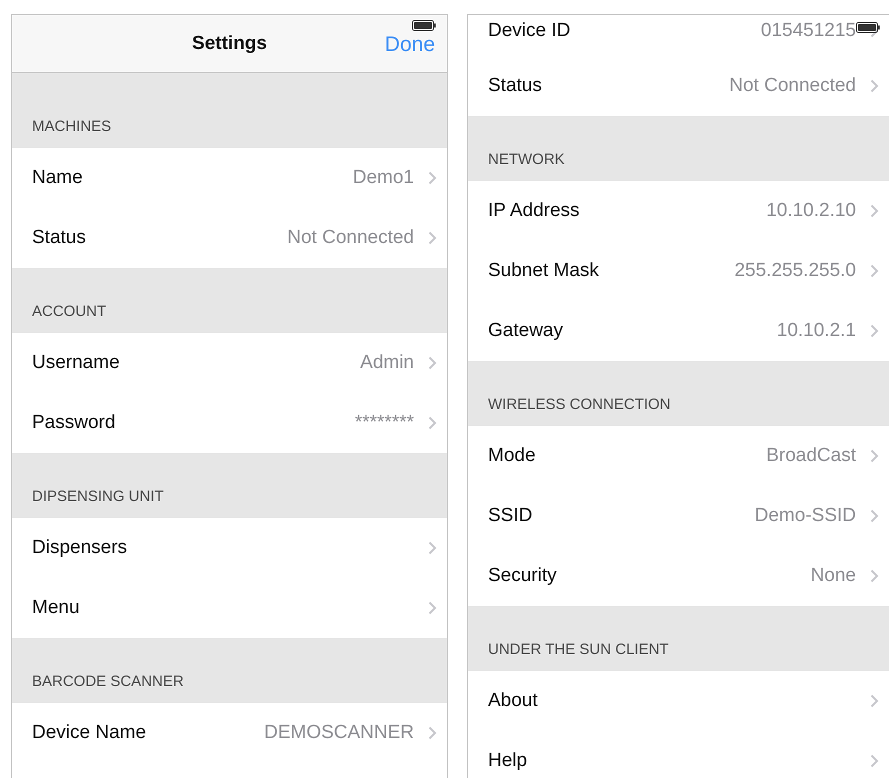 Image resolution: width=889 pixels, height=778 pixels. What do you see at coordinates (805, 516) in the screenshot?
I see `row-value: Demo-SSID` at bounding box center [805, 516].